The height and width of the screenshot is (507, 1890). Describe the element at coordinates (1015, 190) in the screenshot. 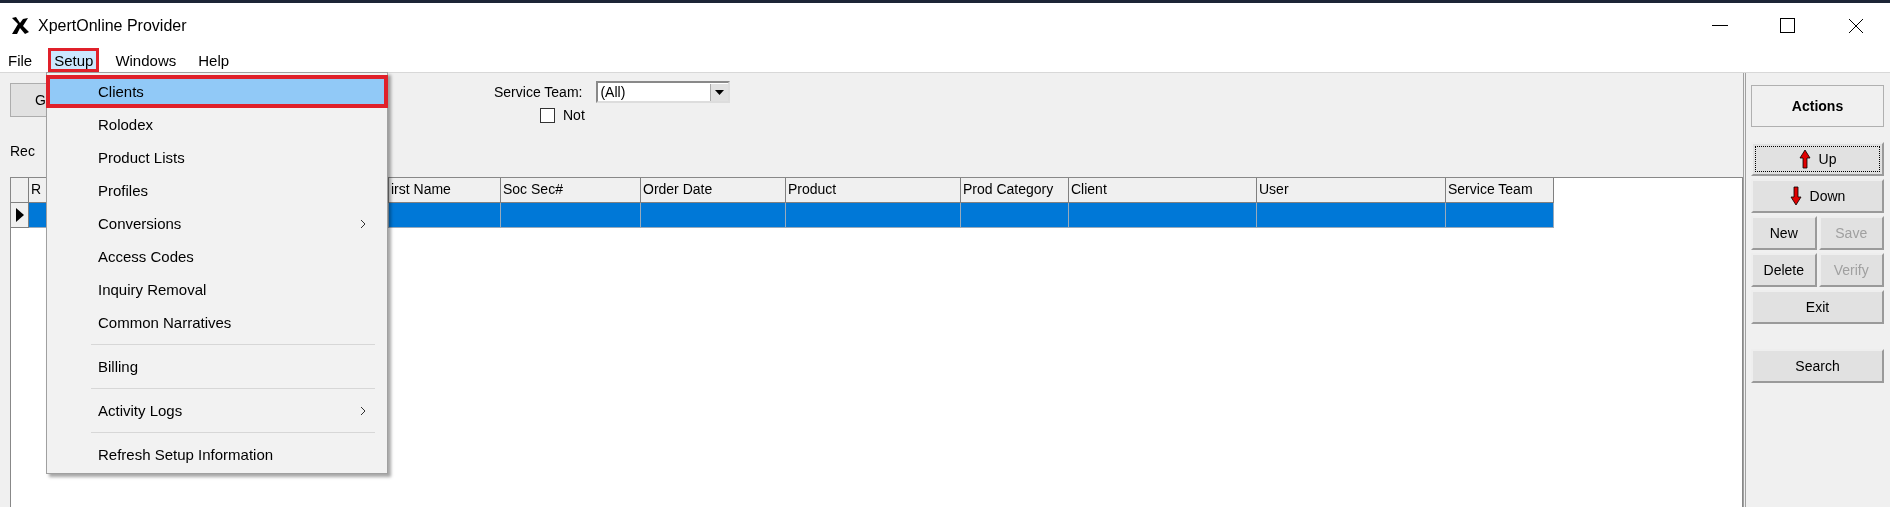

I see `column-header: Prod Category` at that location.